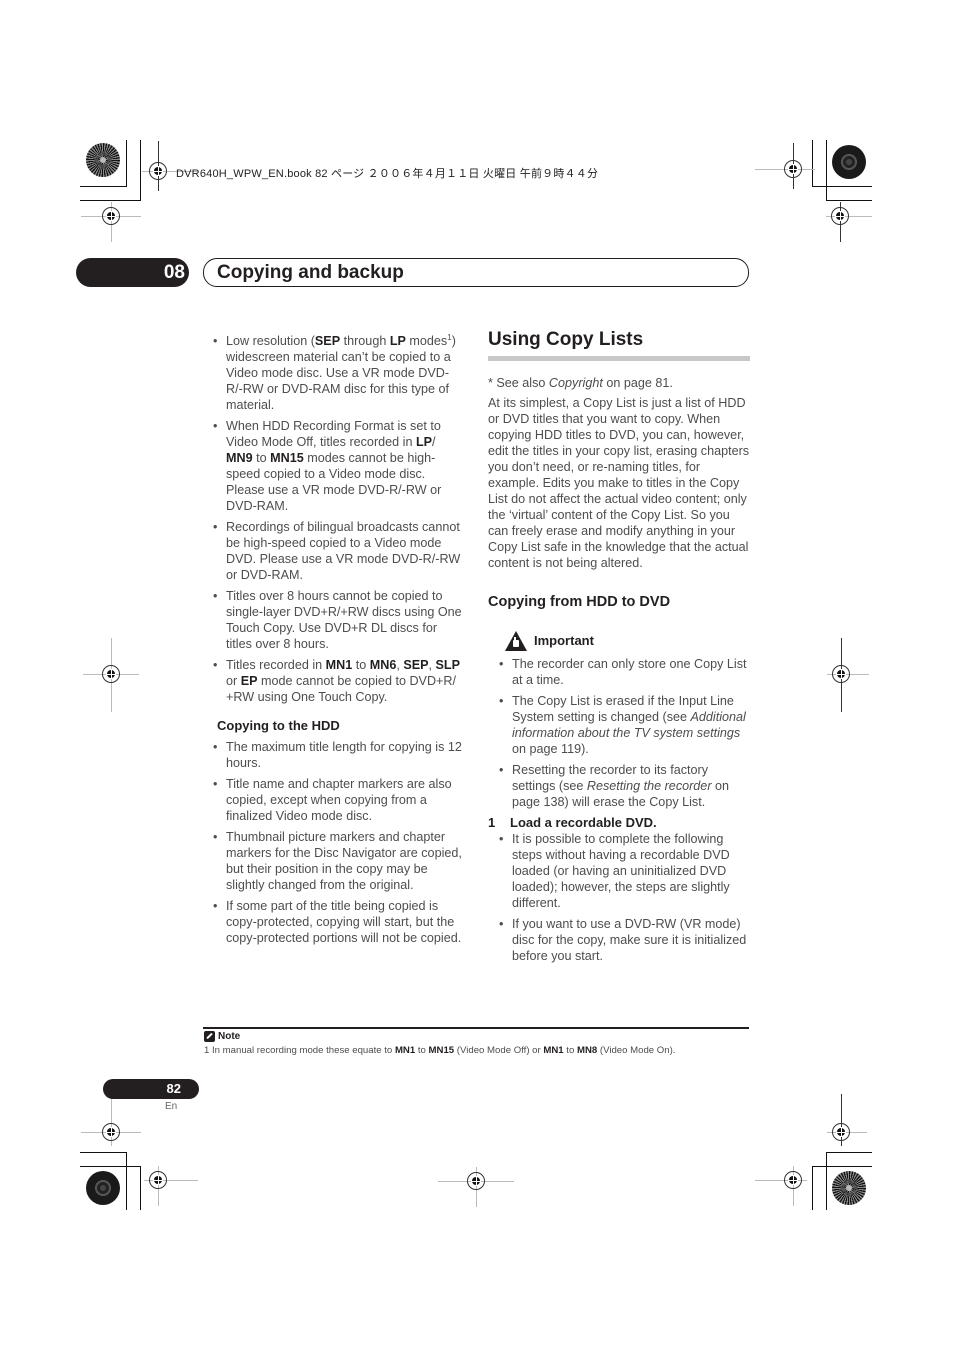 This screenshot has height=1351, width=954. What do you see at coordinates (579, 602) in the screenshot?
I see `subsection-title: Copying from HDD to DVD` at bounding box center [579, 602].